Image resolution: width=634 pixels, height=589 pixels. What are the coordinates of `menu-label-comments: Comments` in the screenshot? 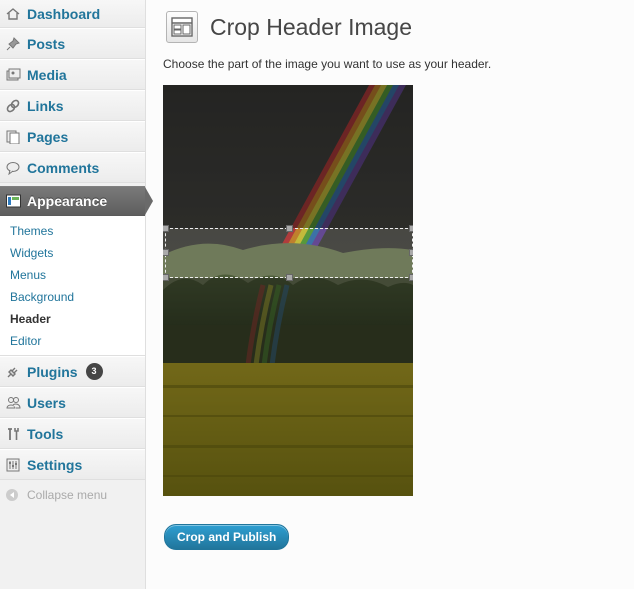 It's located at (63, 167).